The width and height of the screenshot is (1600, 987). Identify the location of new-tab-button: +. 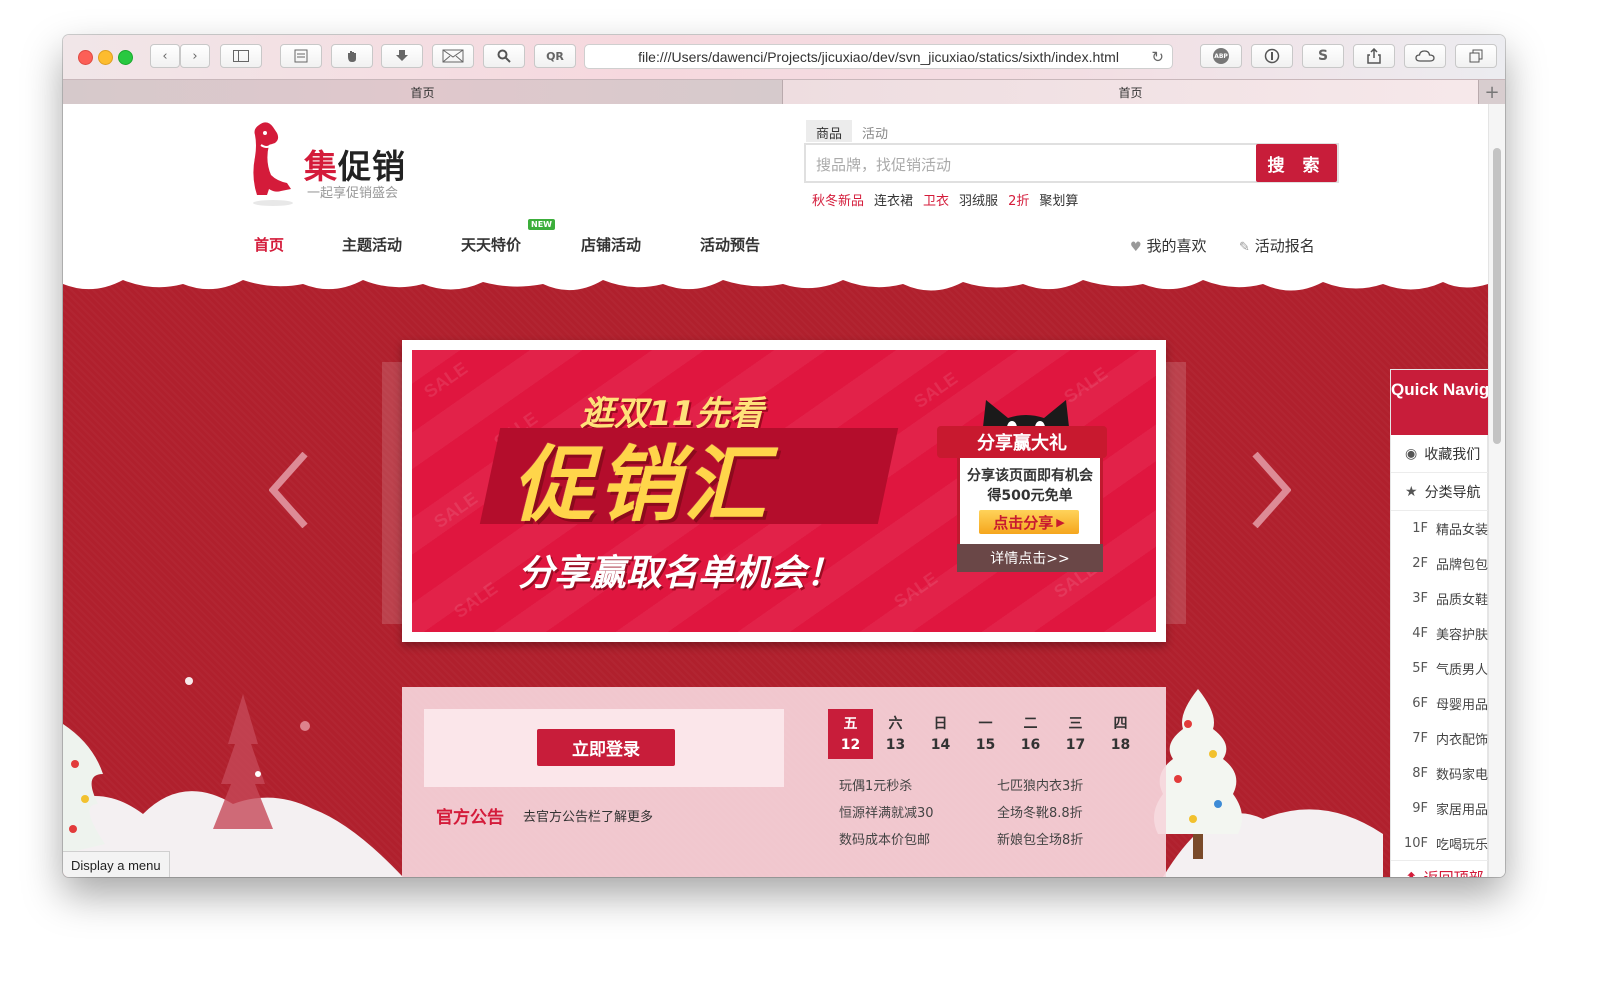
(1492, 92).